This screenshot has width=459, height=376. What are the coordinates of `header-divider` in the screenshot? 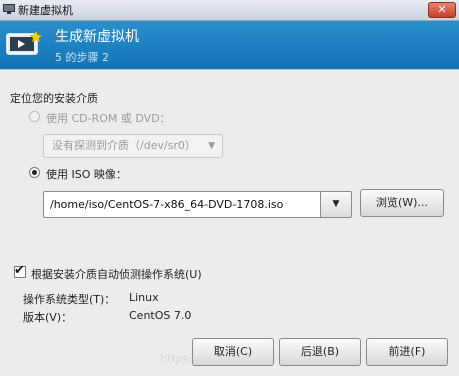 It's located at (229, 69).